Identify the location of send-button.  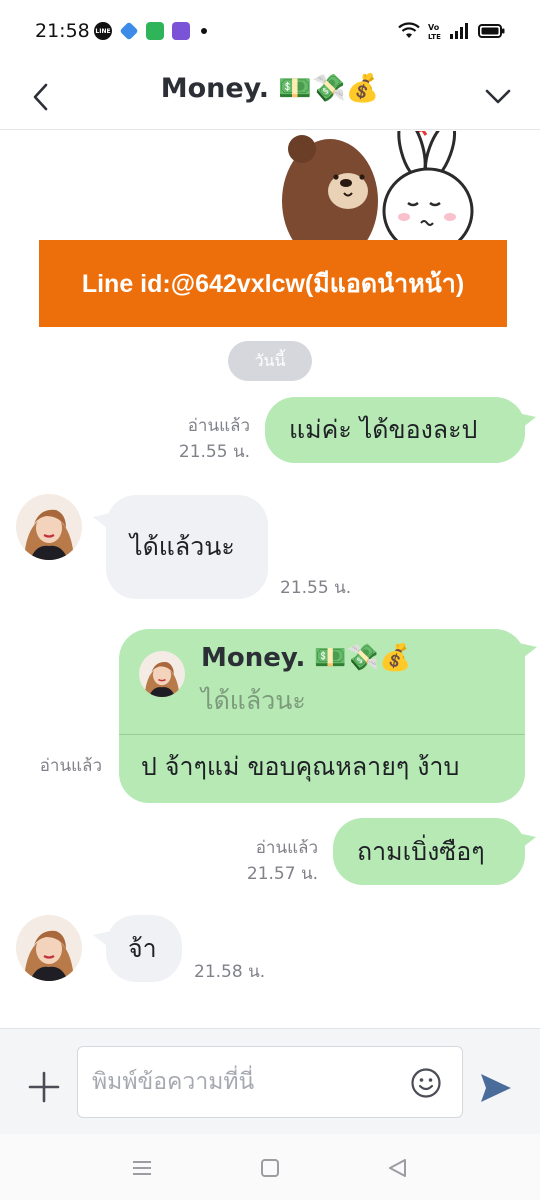
(496, 1088).